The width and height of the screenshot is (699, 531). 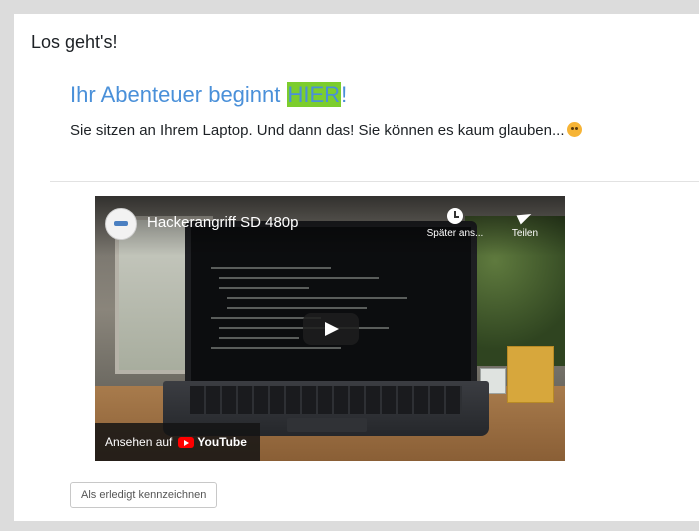 What do you see at coordinates (222, 222) in the screenshot?
I see `video-title: Hackerangriff SD 480p` at bounding box center [222, 222].